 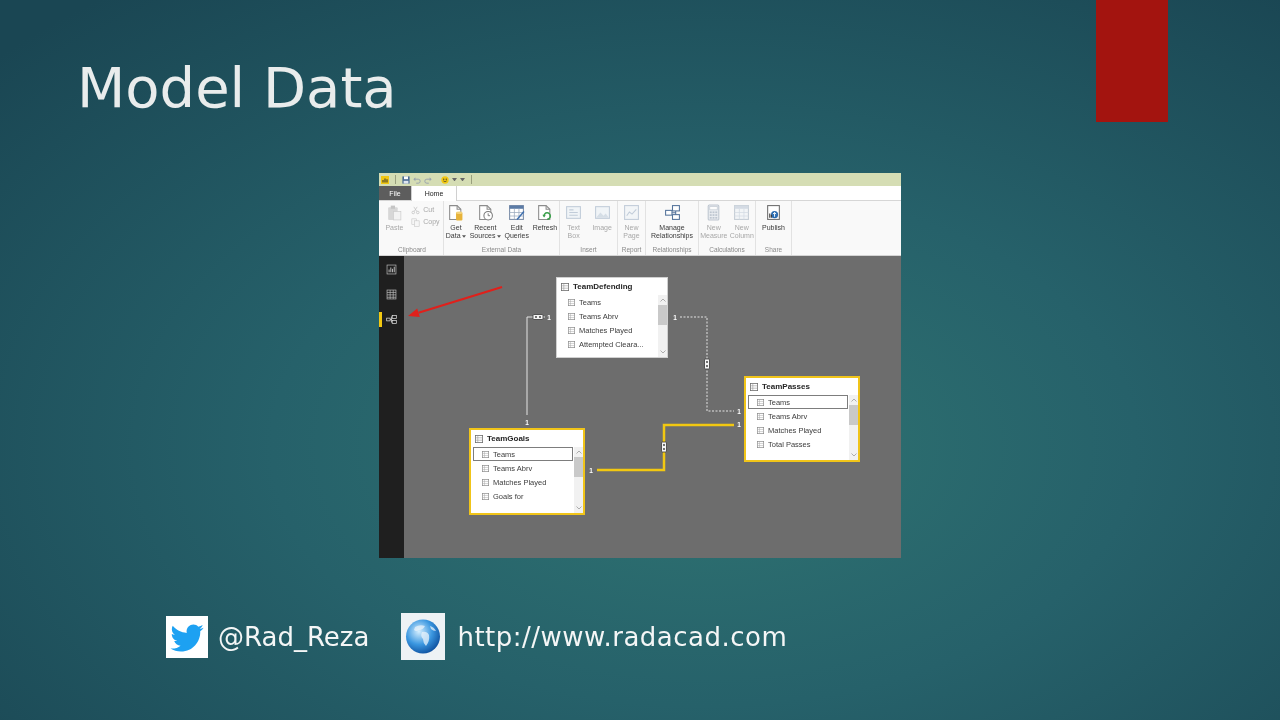 What do you see at coordinates (545, 212) in the screenshot?
I see `refresh-document-icon` at bounding box center [545, 212].